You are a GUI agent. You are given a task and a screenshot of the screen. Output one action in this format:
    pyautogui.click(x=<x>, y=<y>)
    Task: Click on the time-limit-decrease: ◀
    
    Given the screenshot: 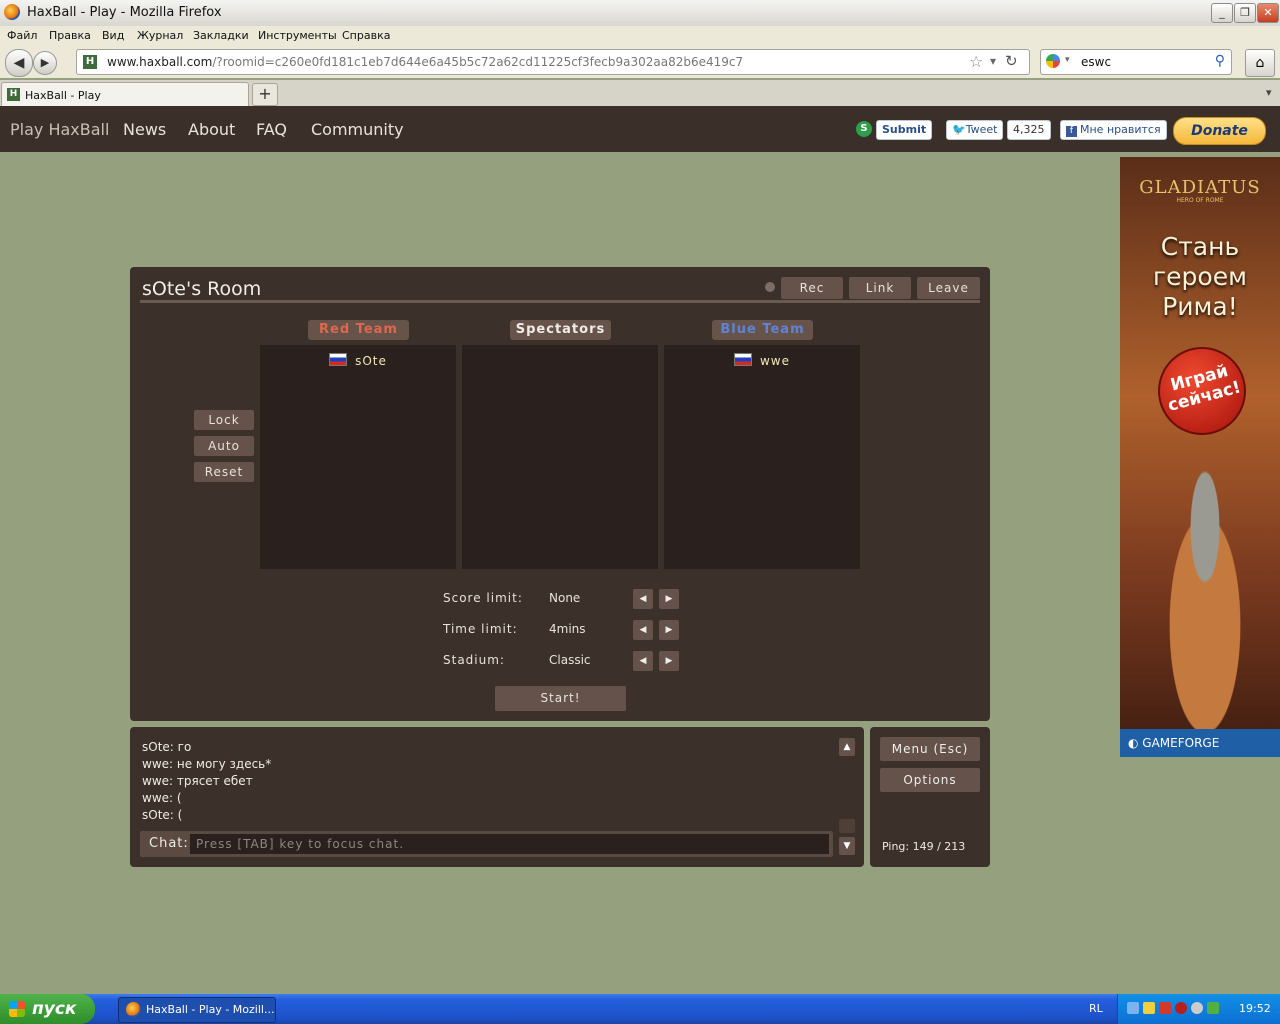 What is the action you would take?
    pyautogui.click(x=643, y=630)
    